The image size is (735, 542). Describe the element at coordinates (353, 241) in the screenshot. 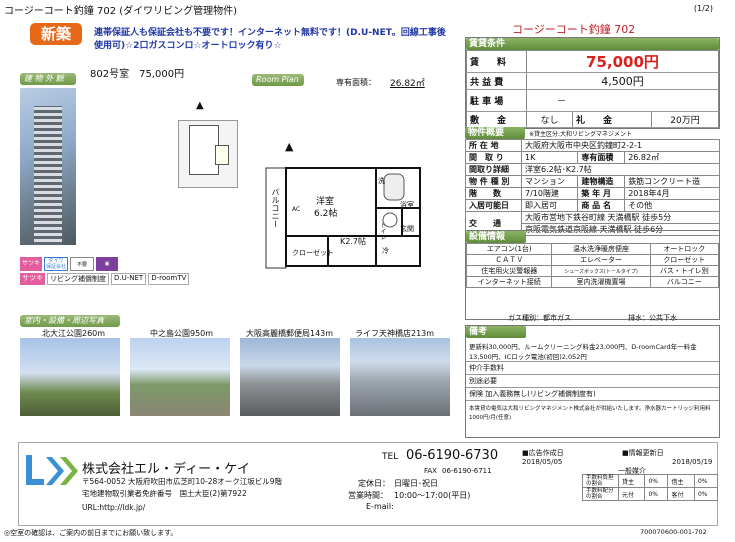

I see `kitchen-label: K2.7帖` at that location.